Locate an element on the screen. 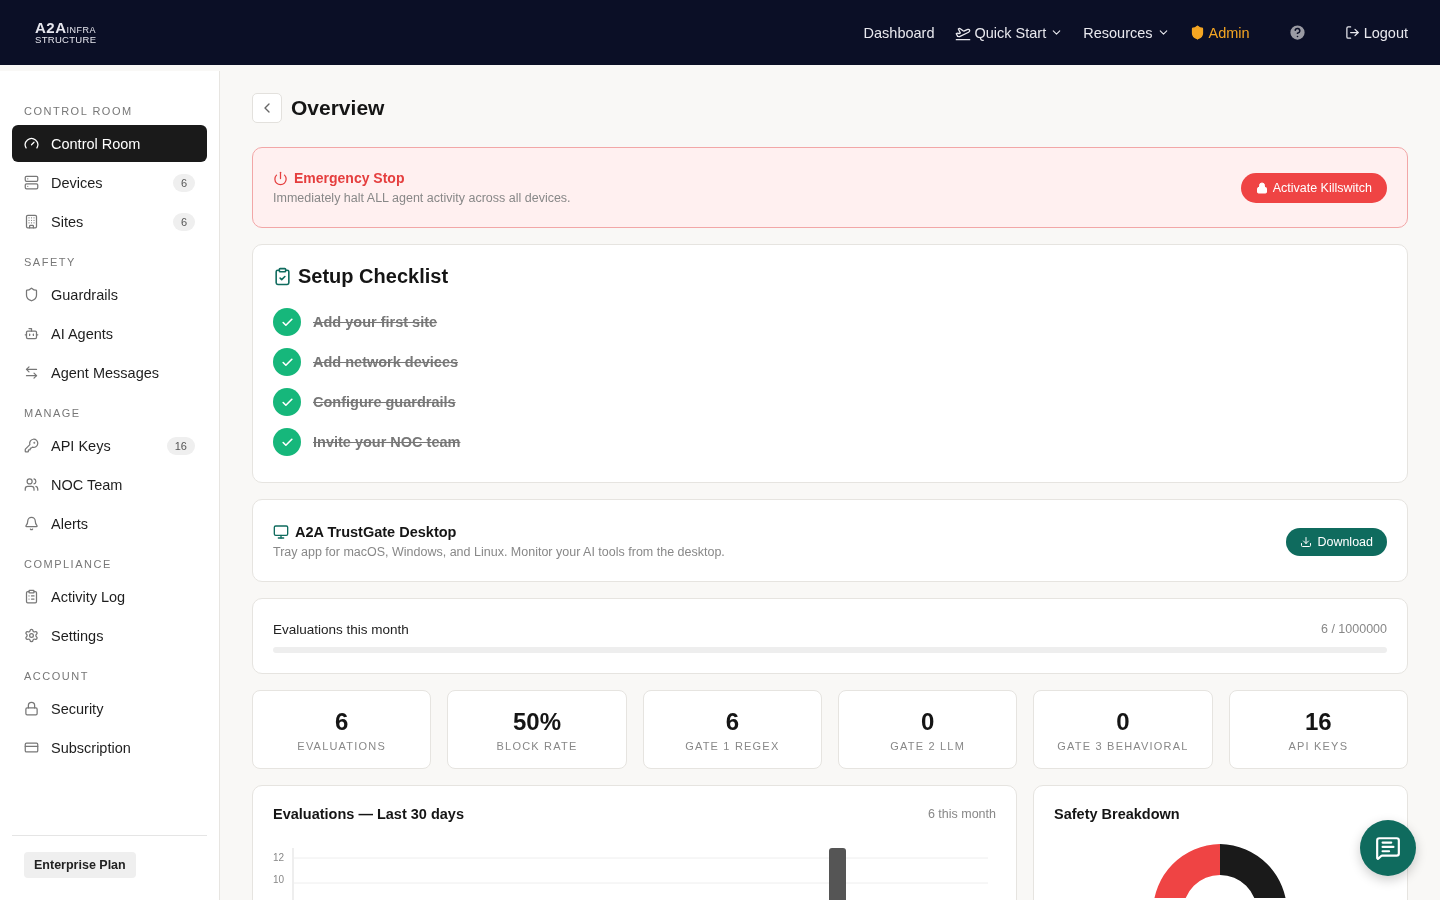 The height and width of the screenshot is (900, 1440). sidebar-item-label: Alerts is located at coordinates (70, 523).